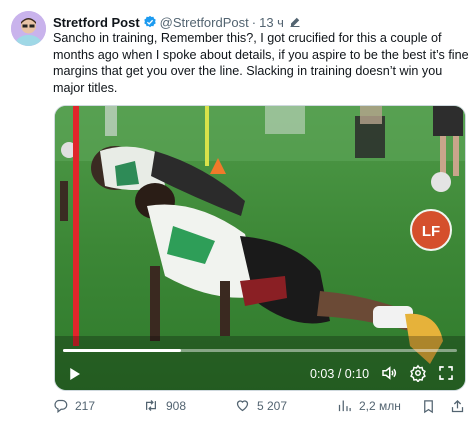 The image size is (474, 427). What do you see at coordinates (389, 373) in the screenshot?
I see `volume-icon` at bounding box center [389, 373].